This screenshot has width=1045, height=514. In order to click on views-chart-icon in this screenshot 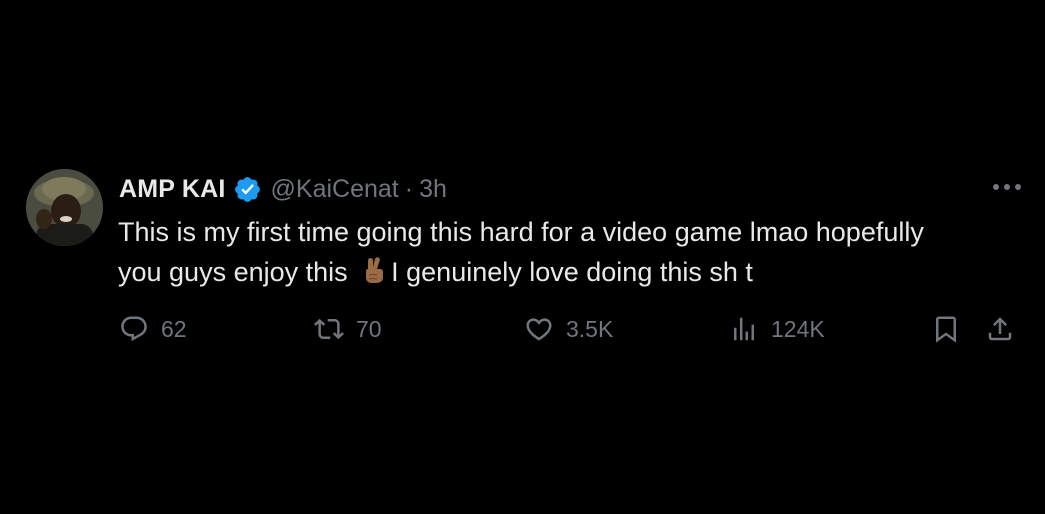, I will do `click(744, 329)`.